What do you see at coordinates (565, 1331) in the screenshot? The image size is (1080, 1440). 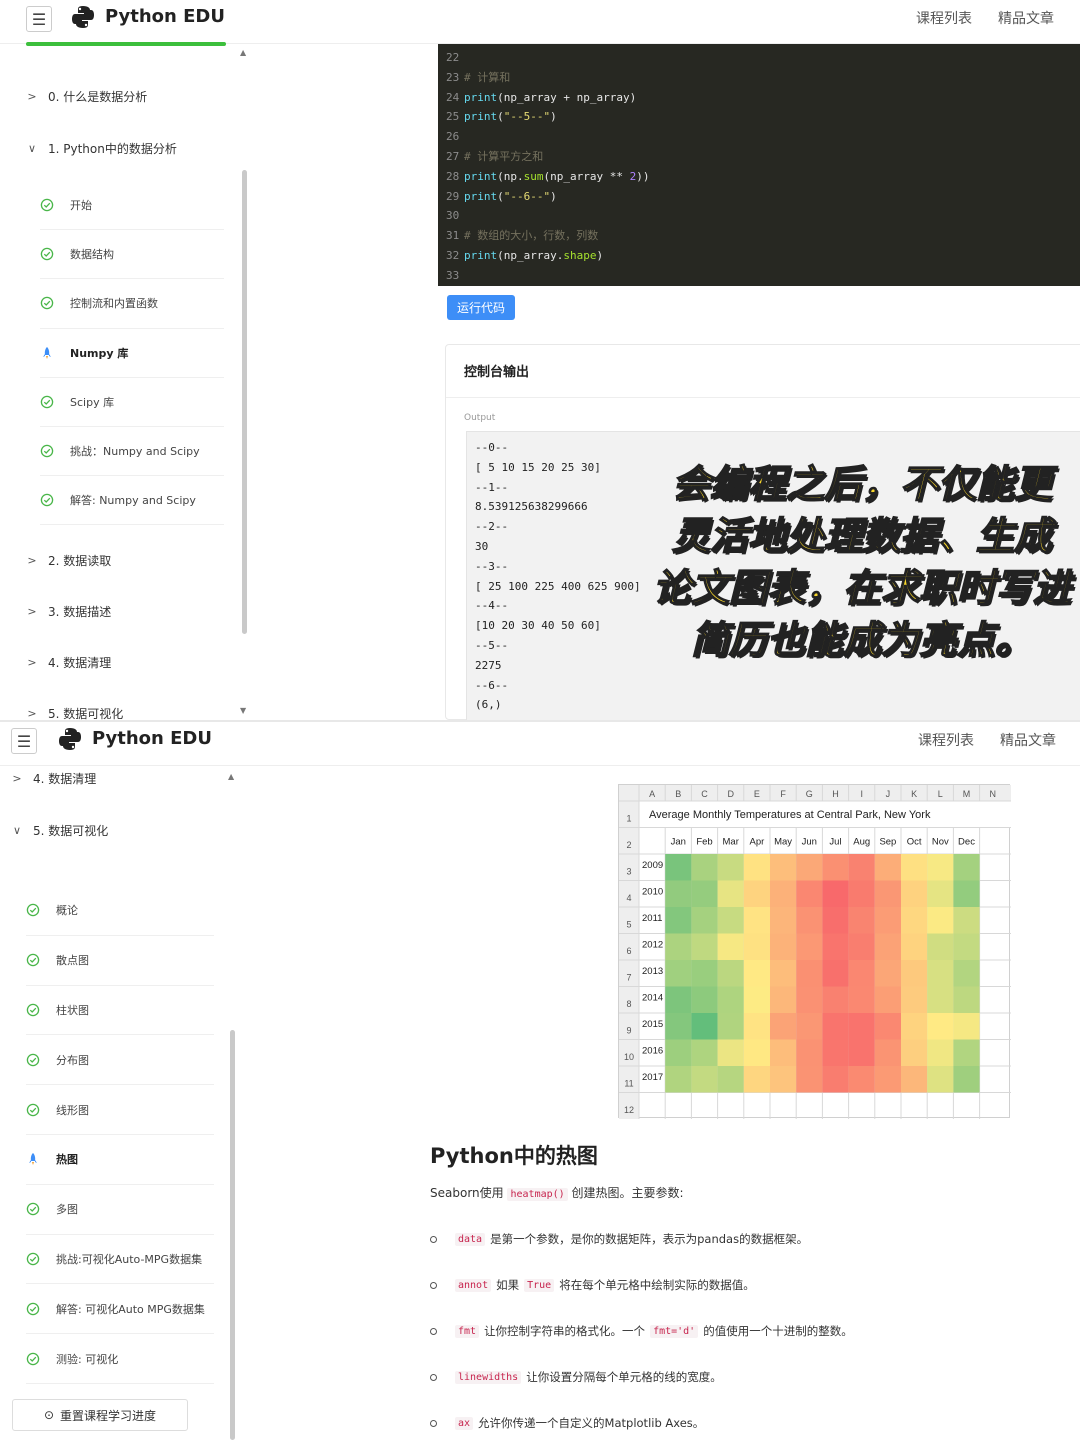 I see `bullet-text: 让你控制字符串的格式化。一个` at bounding box center [565, 1331].